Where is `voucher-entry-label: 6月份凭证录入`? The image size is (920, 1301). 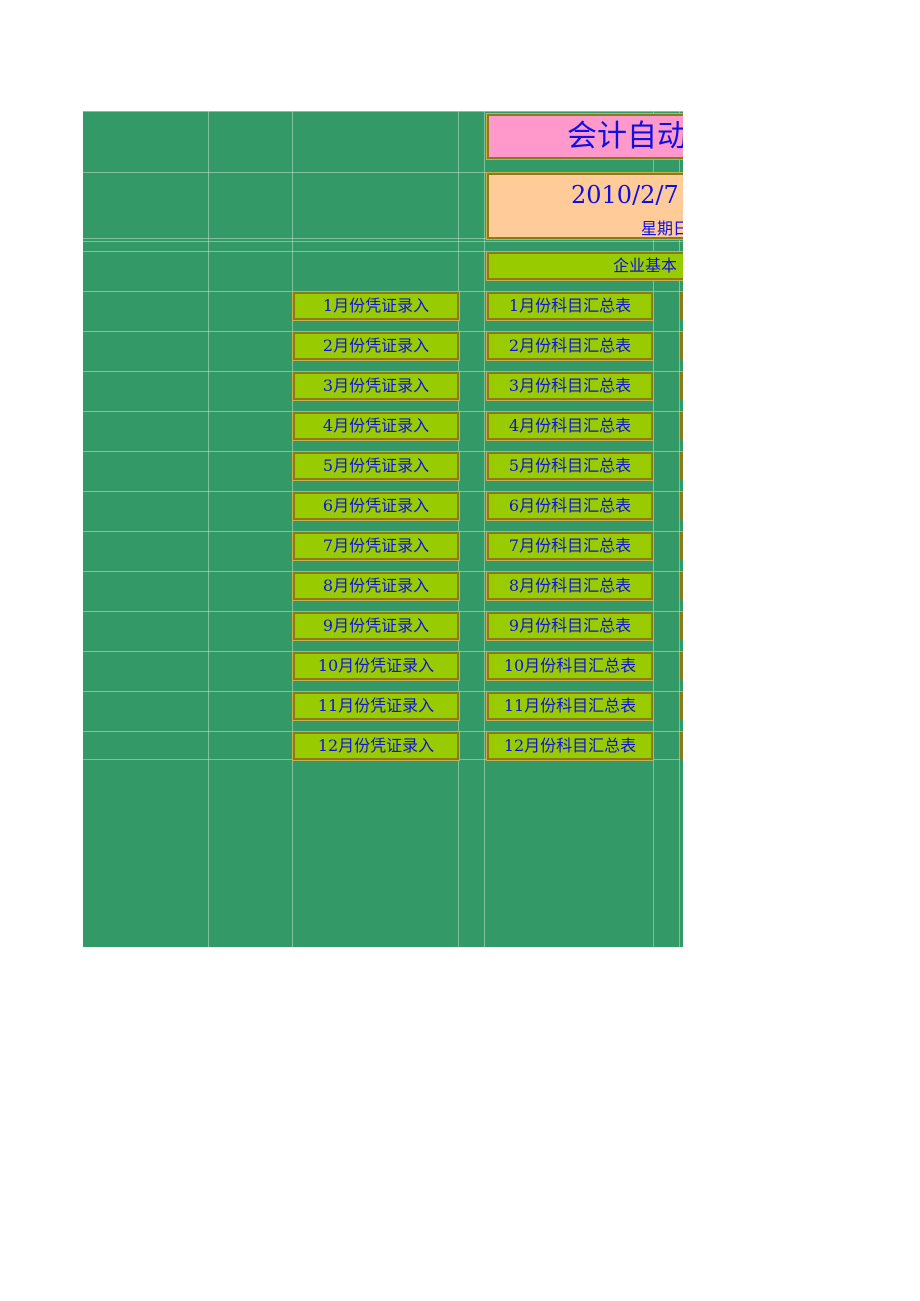 voucher-entry-label: 6月份凭证录入 is located at coordinates (376, 505).